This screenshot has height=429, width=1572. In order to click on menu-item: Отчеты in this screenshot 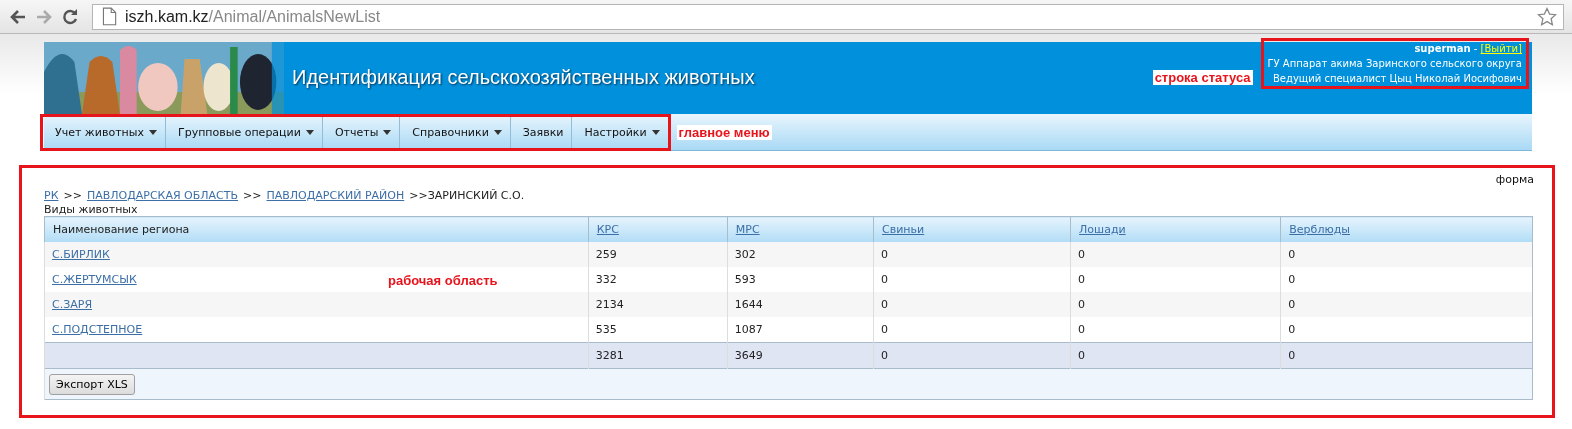, I will do `click(361, 132)`.